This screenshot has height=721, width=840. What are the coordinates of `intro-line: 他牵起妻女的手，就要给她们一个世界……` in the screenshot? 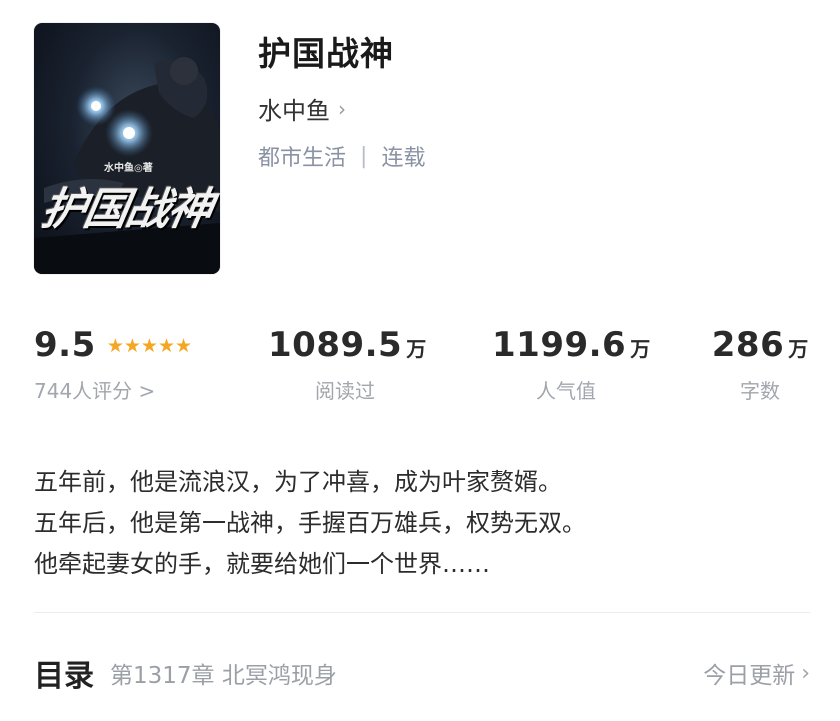 It's located at (262, 564).